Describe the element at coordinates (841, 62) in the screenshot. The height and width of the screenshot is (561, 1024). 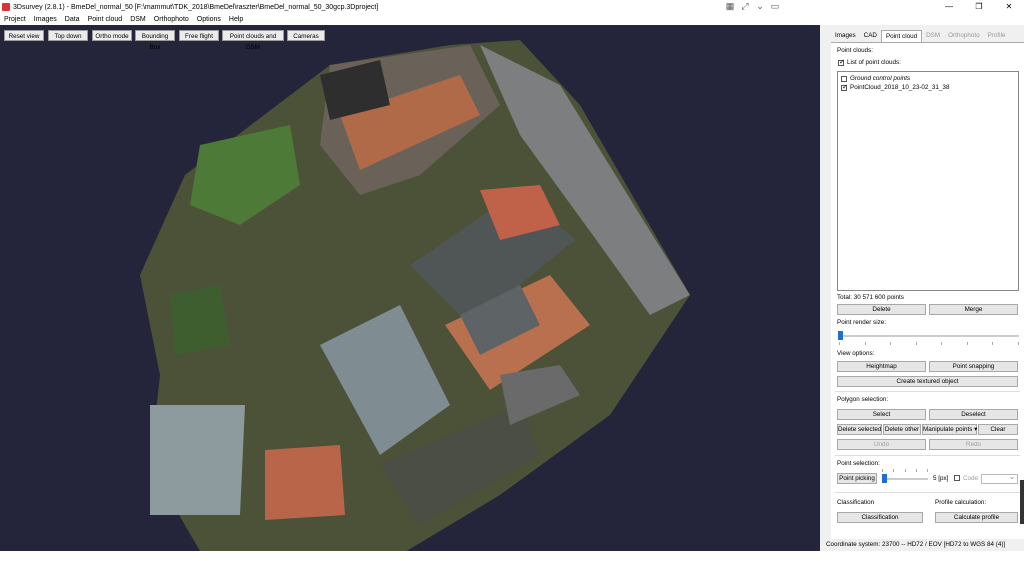
I see `list-point-clouds-checkbox` at that location.